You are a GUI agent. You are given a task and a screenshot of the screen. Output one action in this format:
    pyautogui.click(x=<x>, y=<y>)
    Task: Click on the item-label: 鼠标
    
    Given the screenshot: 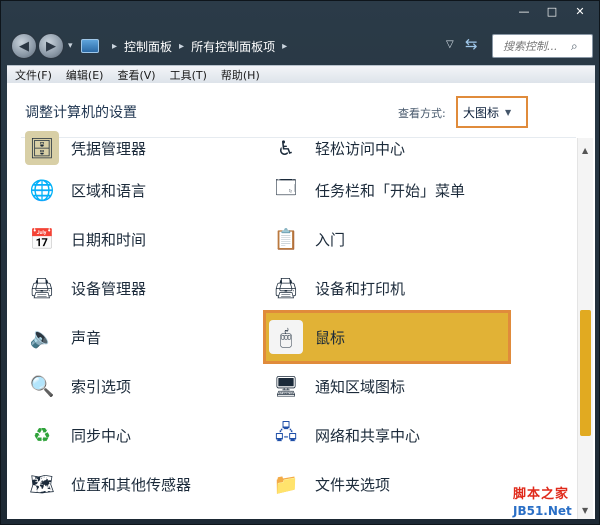 What is the action you would take?
    pyautogui.click(x=330, y=337)
    